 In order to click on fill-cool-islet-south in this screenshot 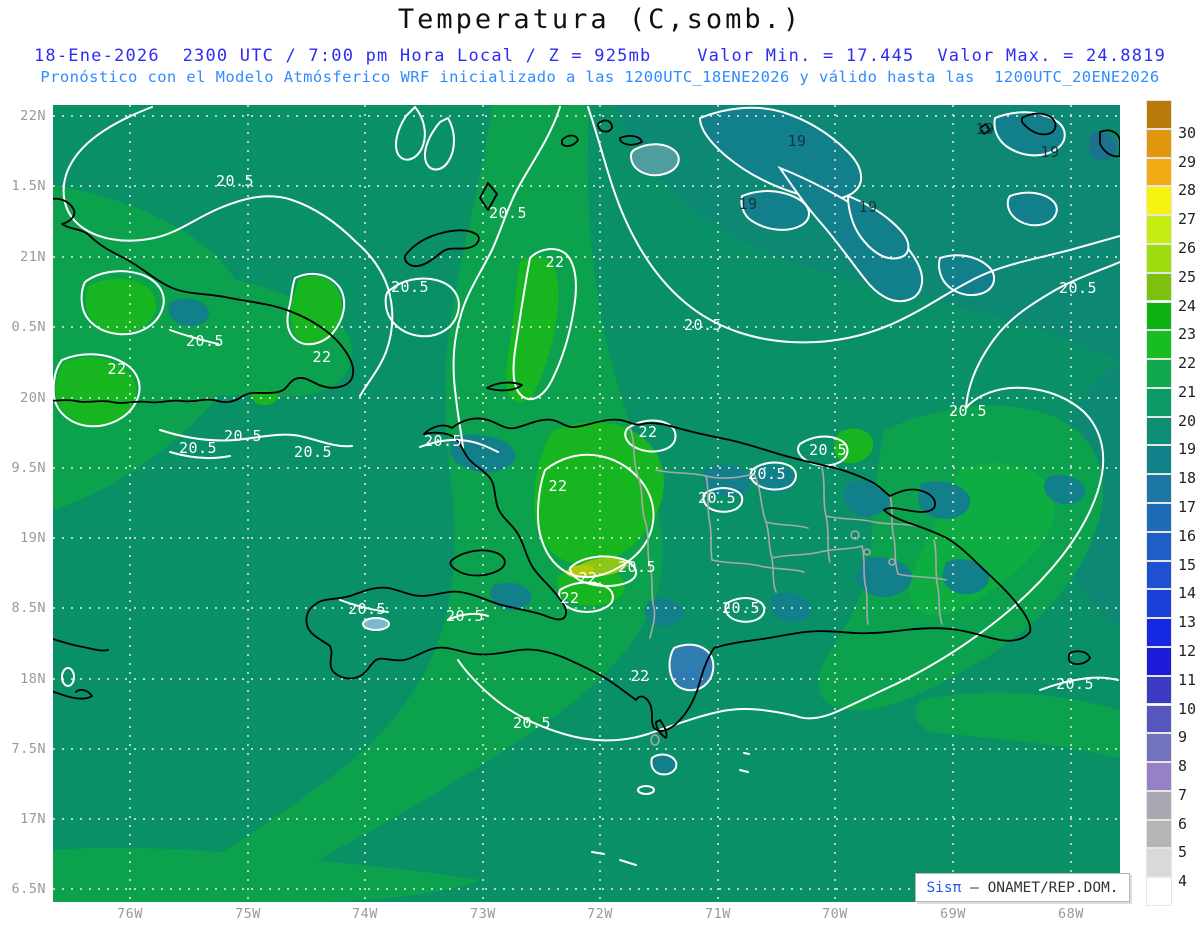, I will do `click(664, 764)`.